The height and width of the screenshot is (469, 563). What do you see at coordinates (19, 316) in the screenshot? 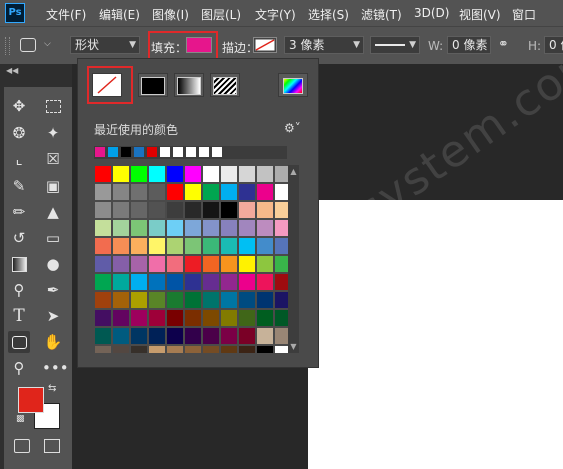
I see `type-icon: T` at bounding box center [19, 316].